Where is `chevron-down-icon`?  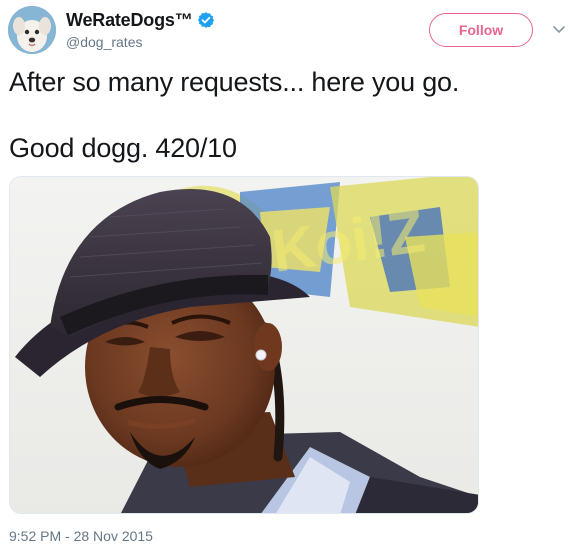
chevron-down-icon is located at coordinates (559, 30).